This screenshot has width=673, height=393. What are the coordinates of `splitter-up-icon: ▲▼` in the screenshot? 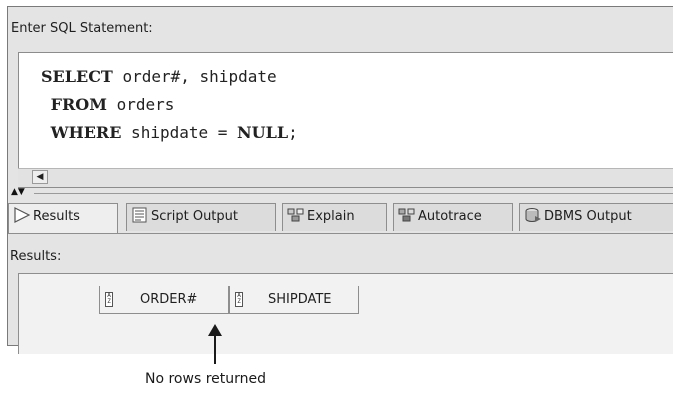 It's located at (18, 192).